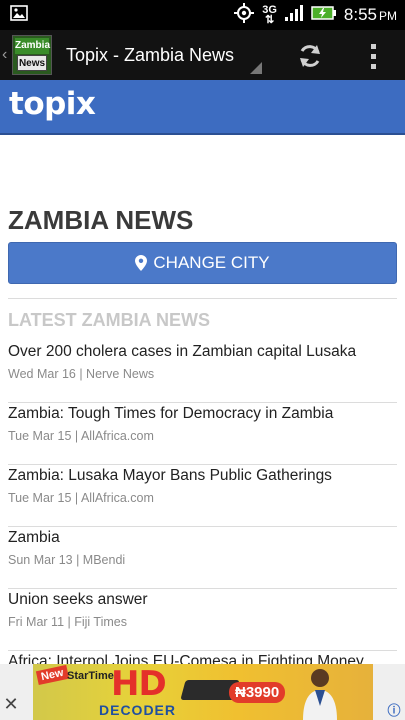 The width and height of the screenshot is (405, 720). What do you see at coordinates (320, 694) in the screenshot?
I see `ad-person-image` at bounding box center [320, 694].